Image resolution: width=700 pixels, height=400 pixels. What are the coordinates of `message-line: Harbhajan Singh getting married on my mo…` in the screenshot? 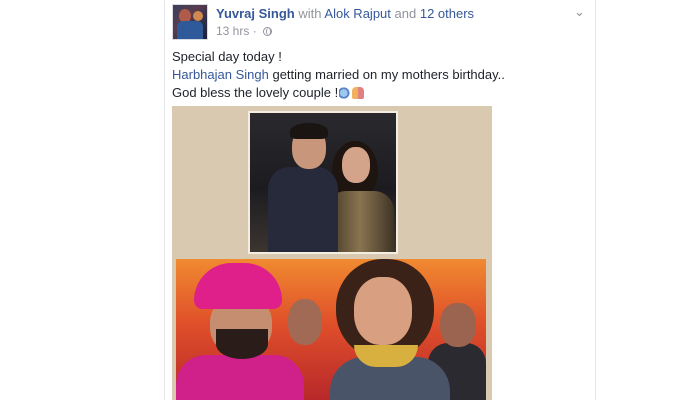 It's located at (372, 75).